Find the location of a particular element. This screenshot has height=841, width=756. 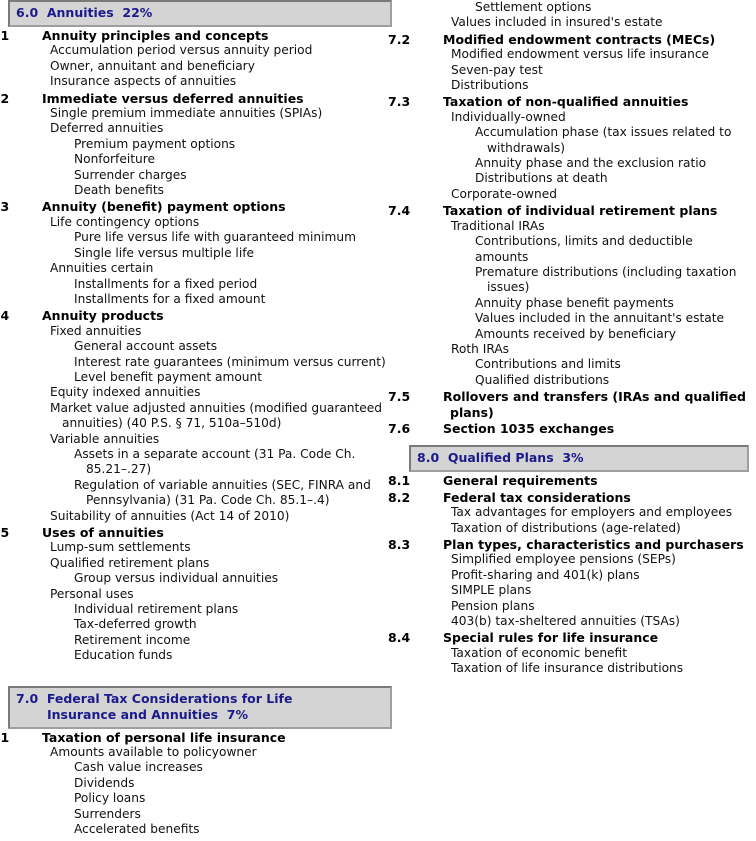

column-gap is located at coordinates (200, 675).